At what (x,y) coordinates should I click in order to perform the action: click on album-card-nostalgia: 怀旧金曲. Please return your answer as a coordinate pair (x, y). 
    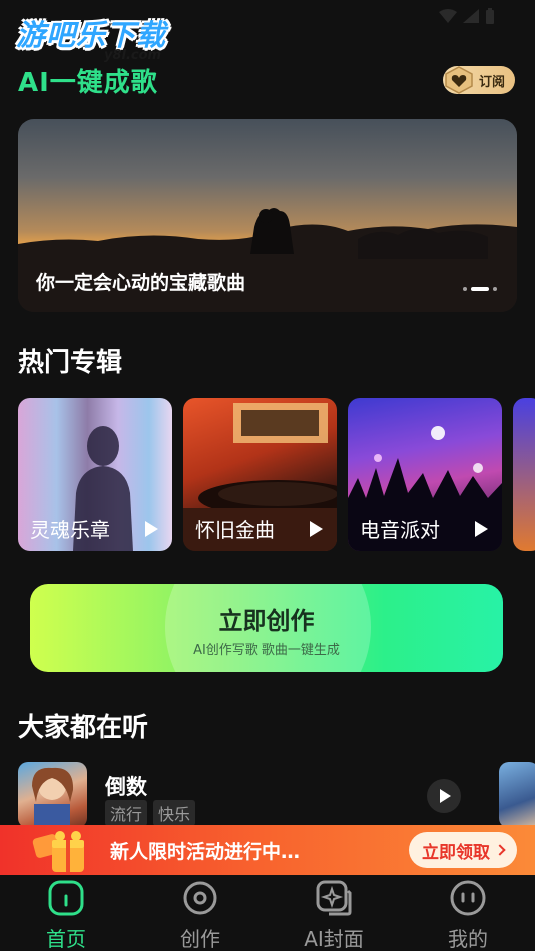
    Looking at the image, I should click on (260, 474).